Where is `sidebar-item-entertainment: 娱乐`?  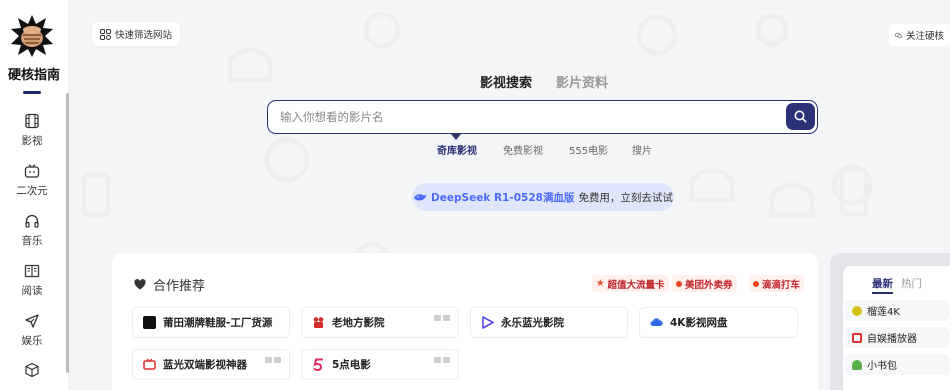
sidebar-item-entertainment: 娱乐 is located at coordinates (32, 330).